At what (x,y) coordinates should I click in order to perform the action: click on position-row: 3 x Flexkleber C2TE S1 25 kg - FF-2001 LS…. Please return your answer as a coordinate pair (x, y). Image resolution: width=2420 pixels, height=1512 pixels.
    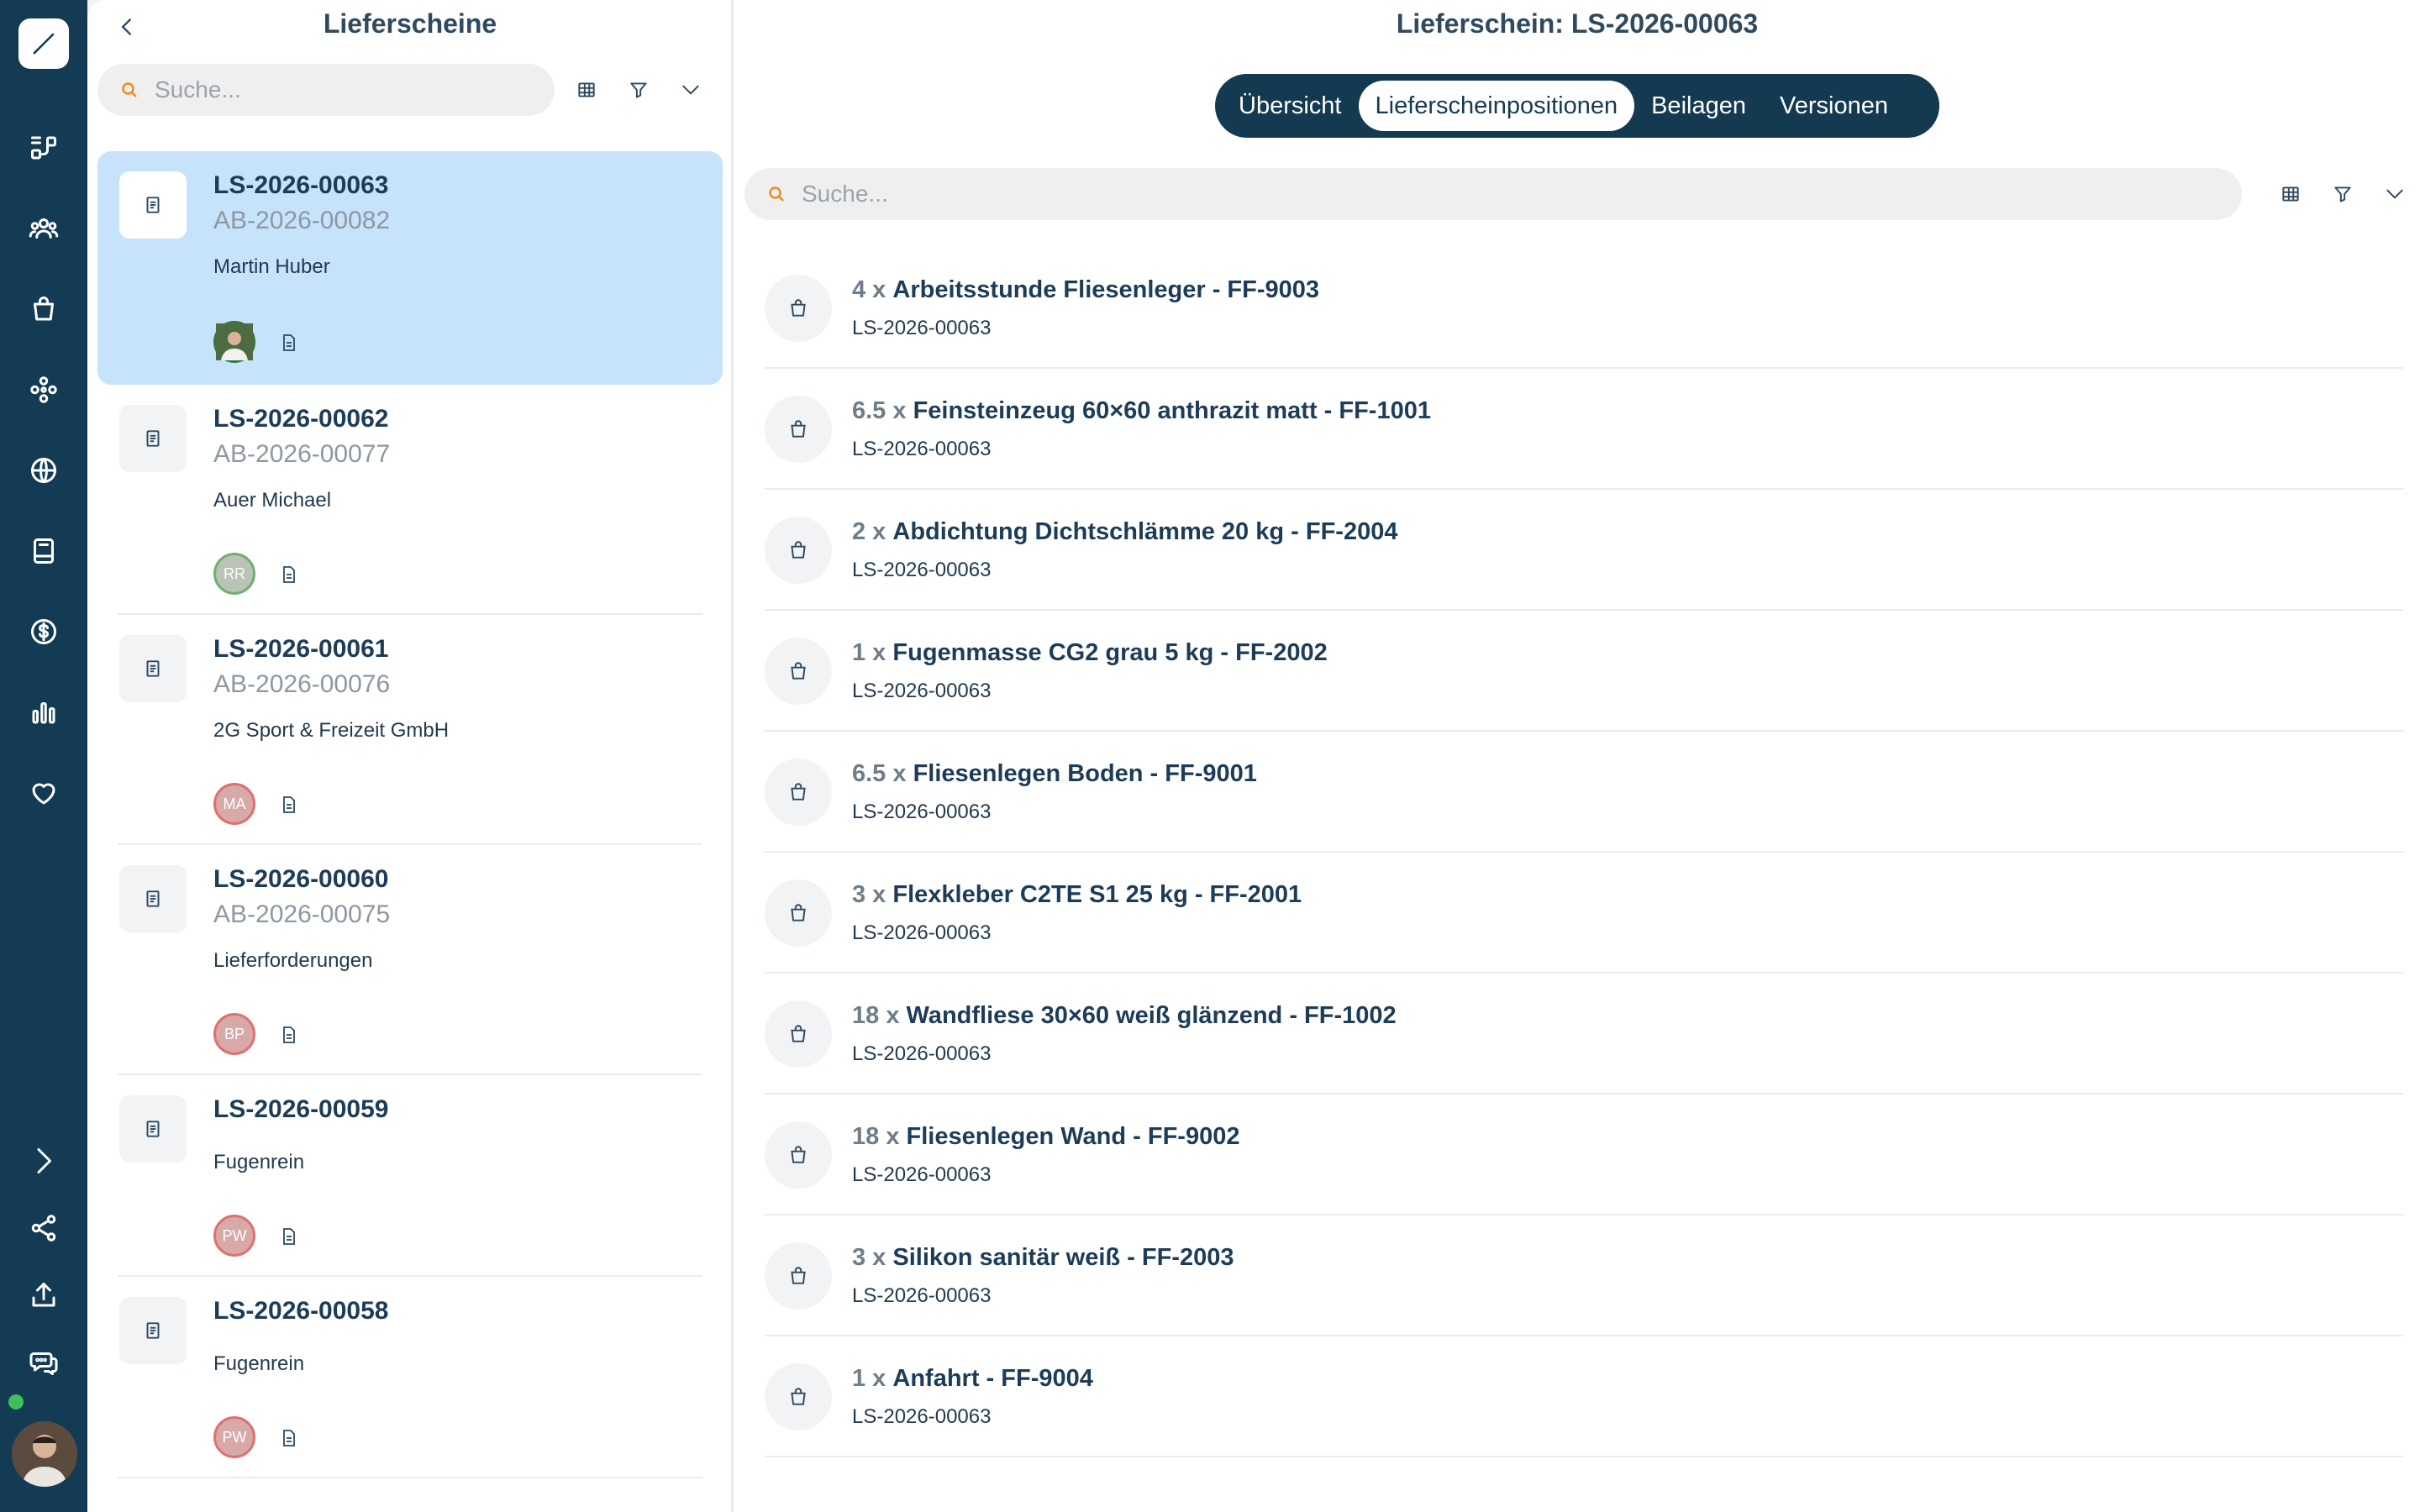
    Looking at the image, I should click on (1584, 913).